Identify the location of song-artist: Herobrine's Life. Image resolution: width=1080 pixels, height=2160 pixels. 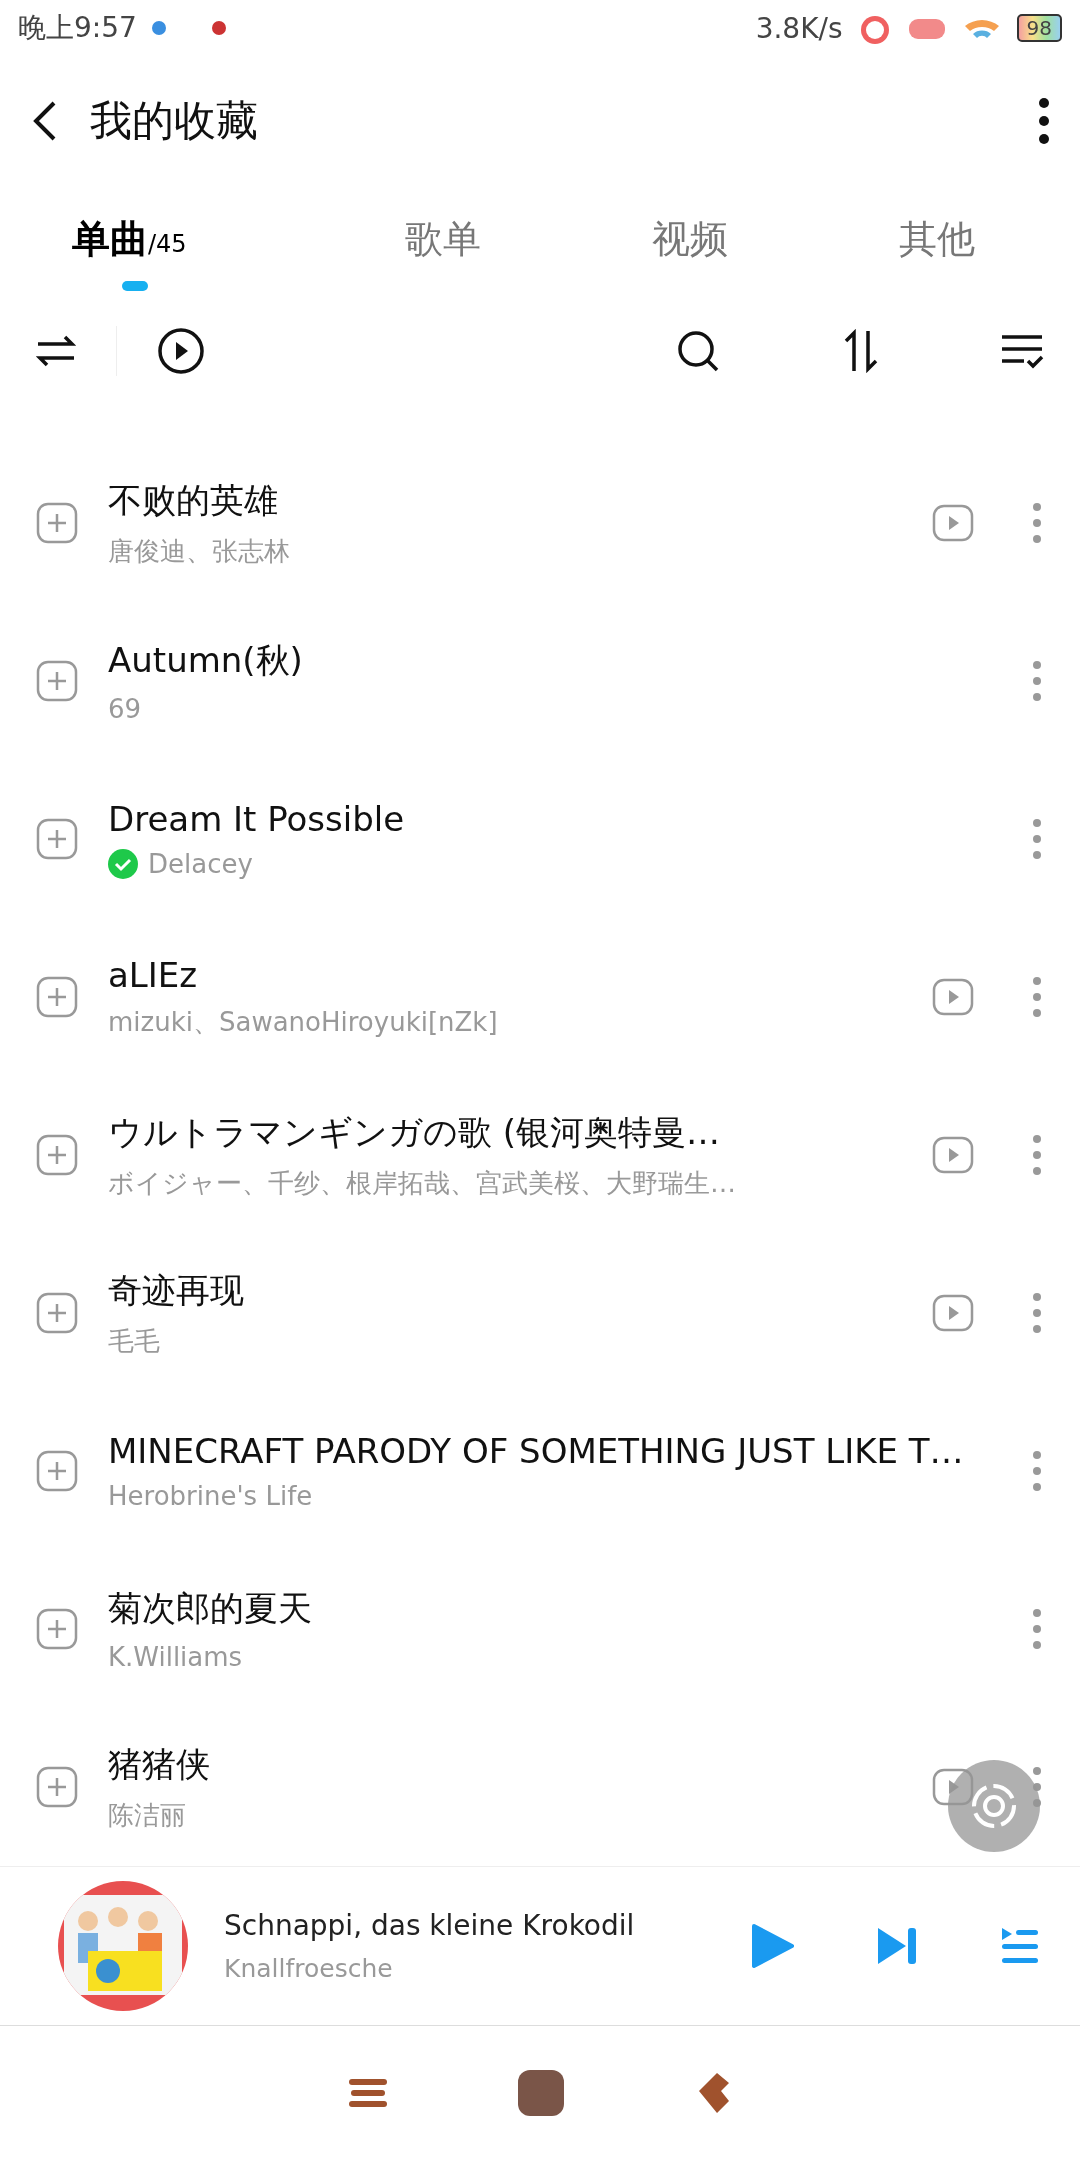
(210, 1496).